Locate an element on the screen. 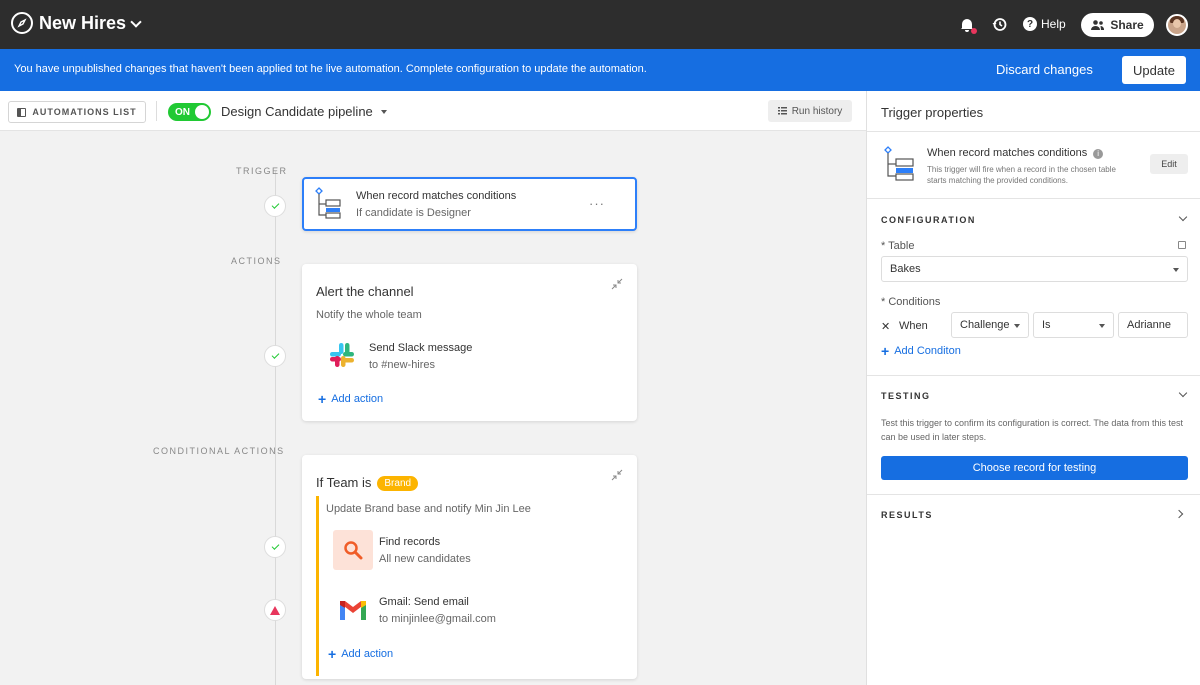  automations-list-label: AUTOMATIONS LIST is located at coordinates (84, 112).